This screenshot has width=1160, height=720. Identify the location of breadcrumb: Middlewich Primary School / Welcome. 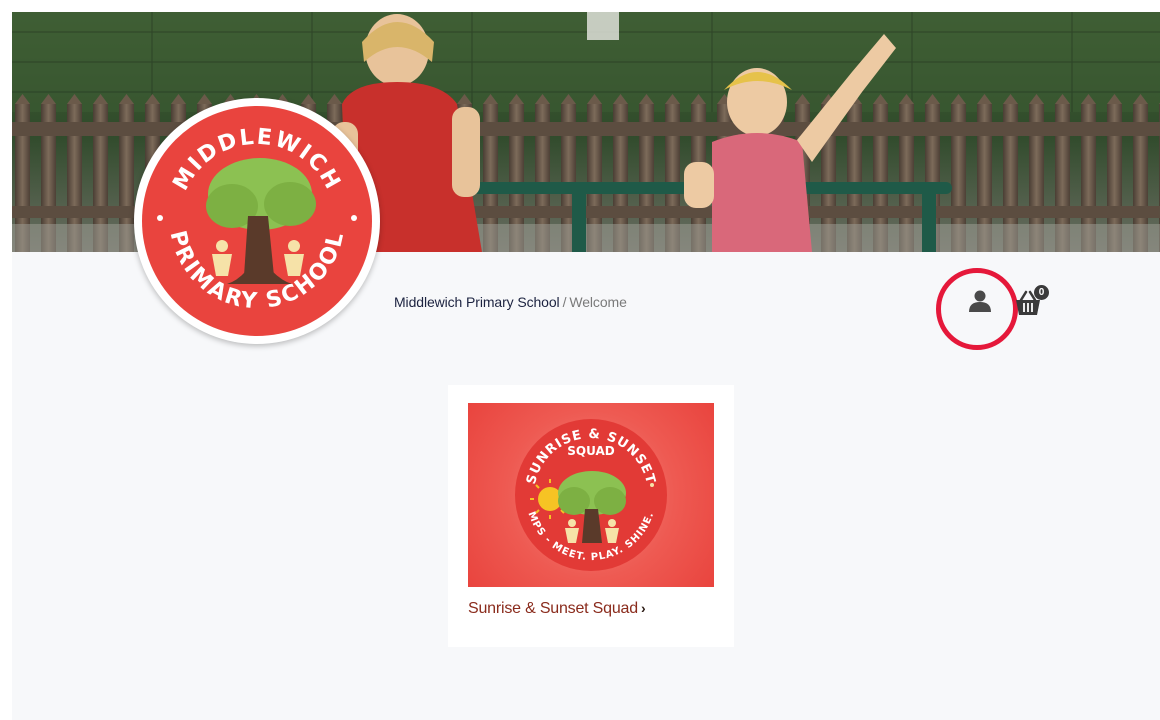
(510, 302).